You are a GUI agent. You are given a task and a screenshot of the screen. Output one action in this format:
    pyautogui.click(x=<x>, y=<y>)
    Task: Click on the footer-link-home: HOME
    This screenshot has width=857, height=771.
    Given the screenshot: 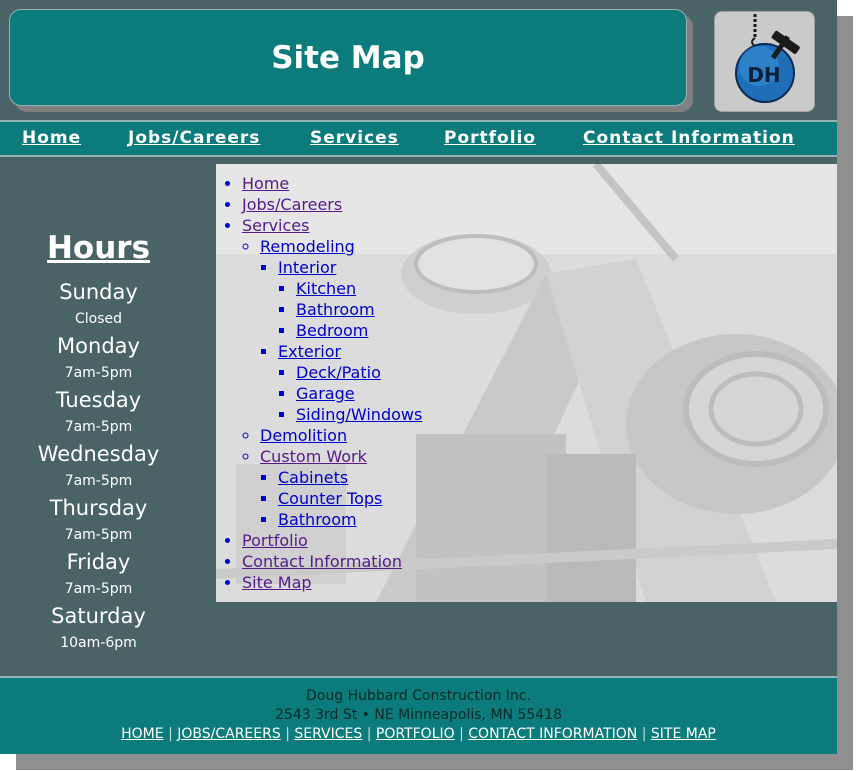 What is the action you would take?
    pyautogui.click(x=142, y=734)
    